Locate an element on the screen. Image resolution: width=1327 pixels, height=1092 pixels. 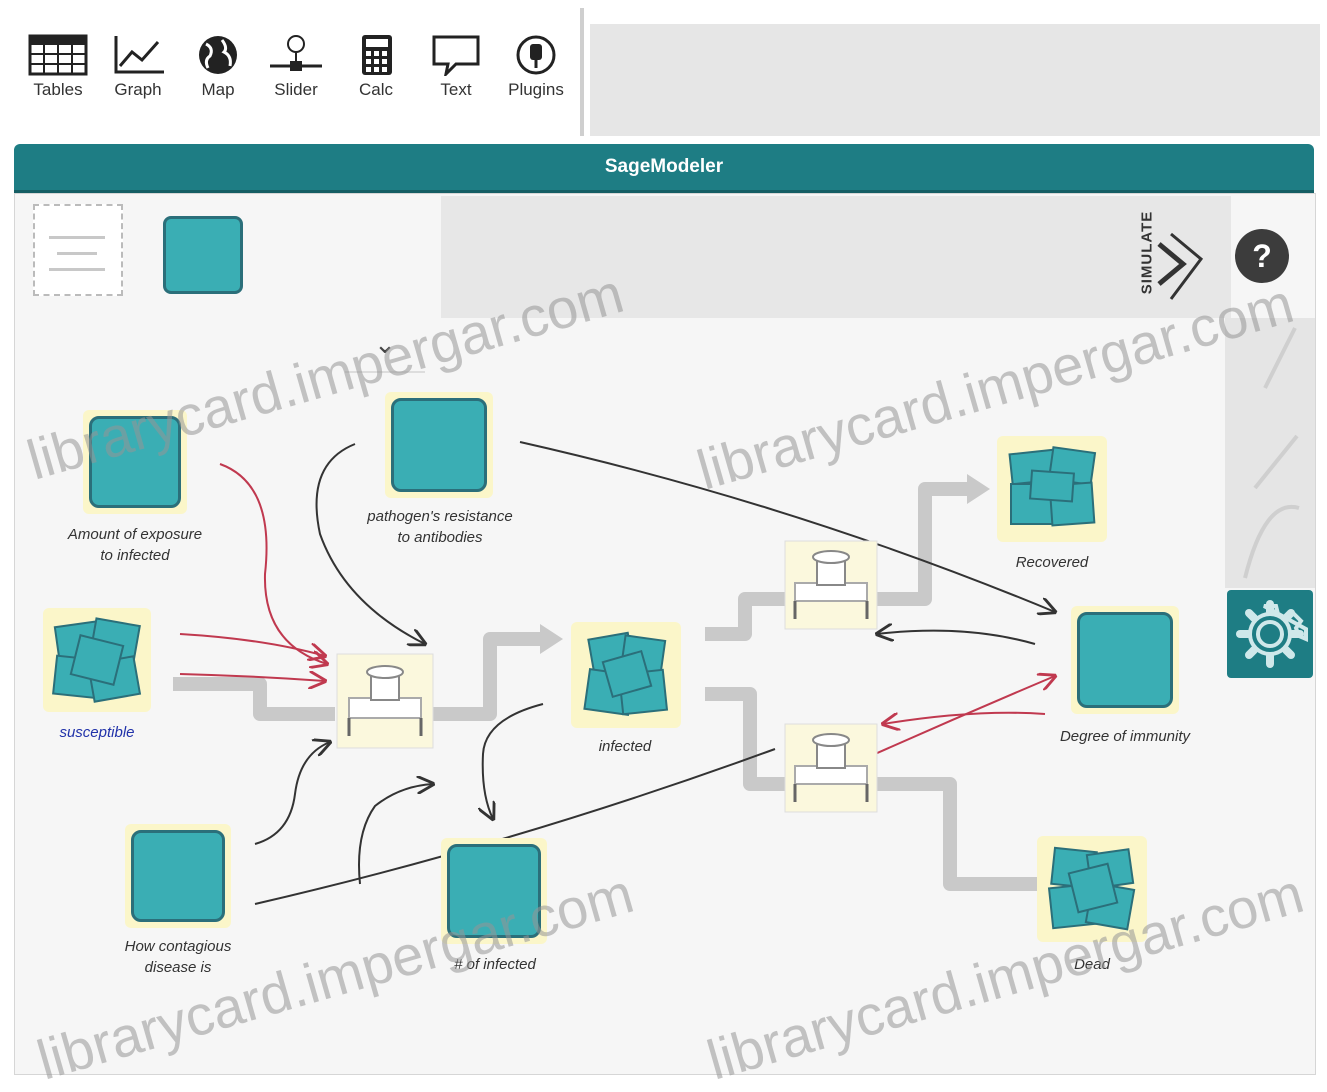
node-dead-label: Dead is located at coordinates (1092, 964).